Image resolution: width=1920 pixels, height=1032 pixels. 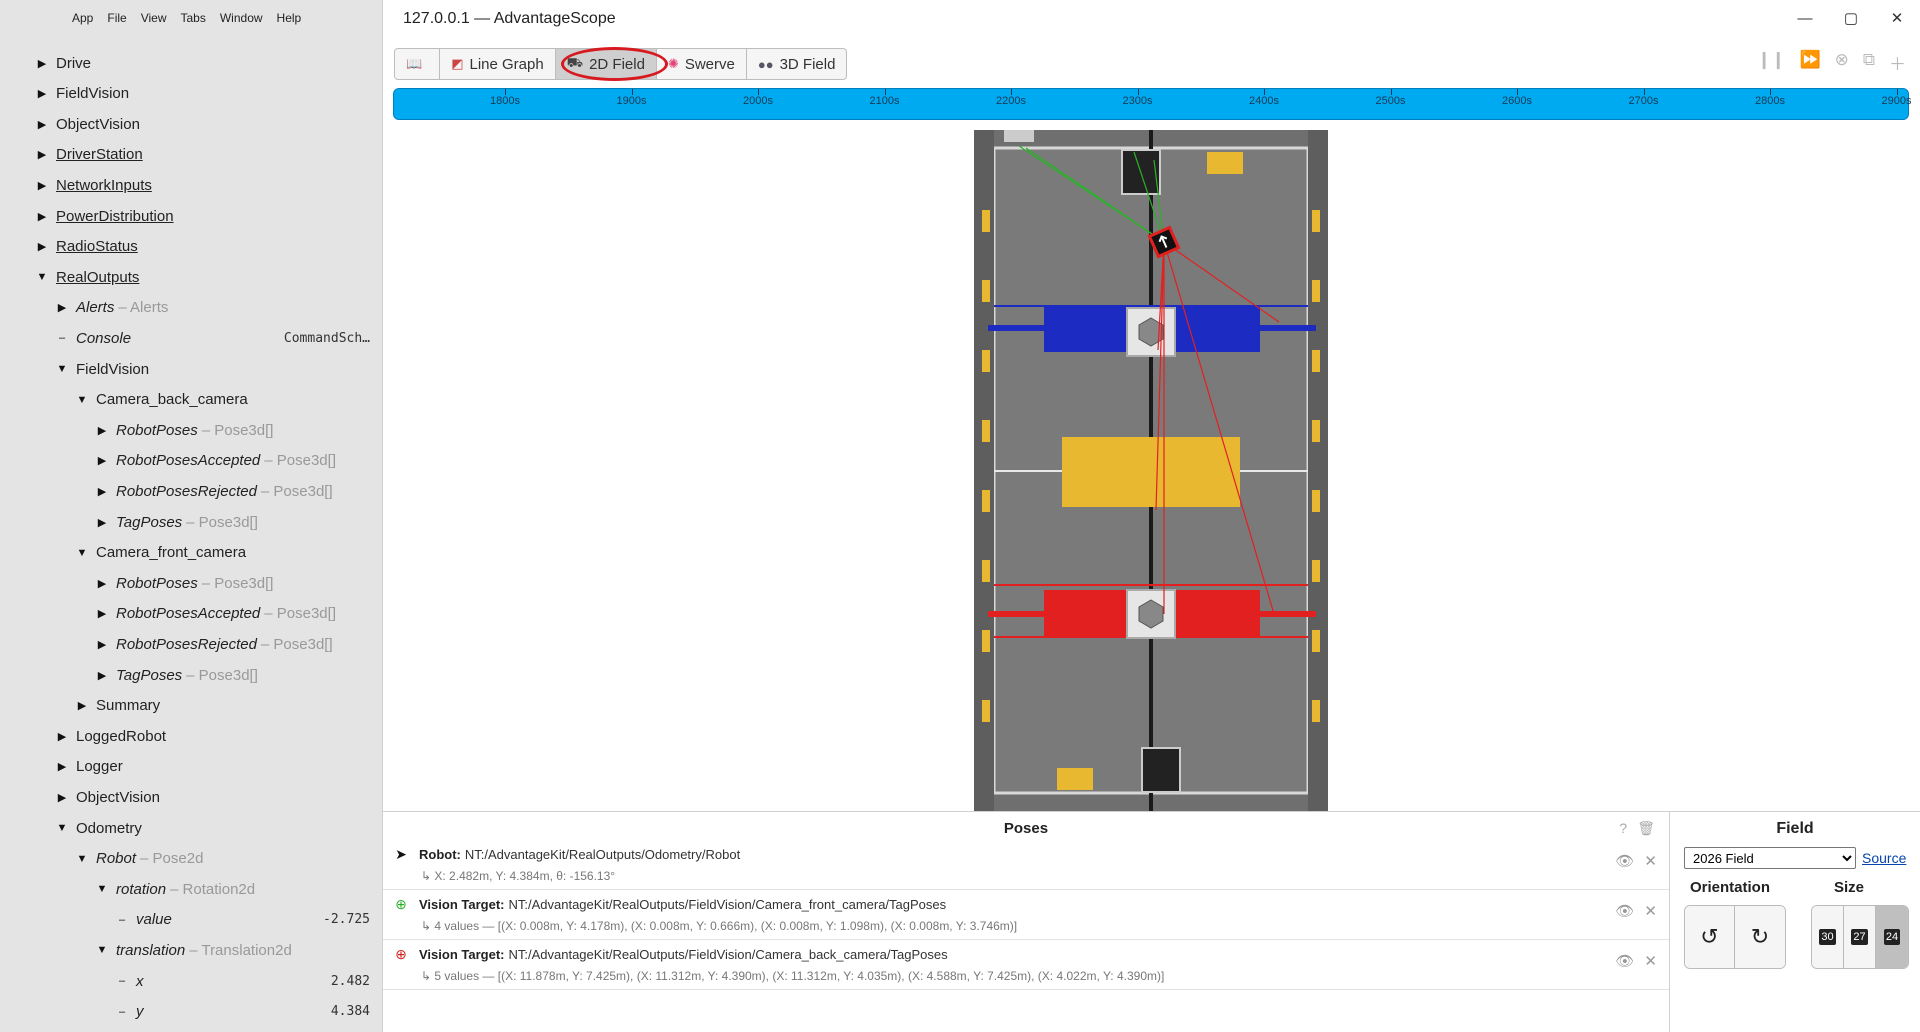 What do you see at coordinates (1860, 937) in the screenshot?
I see `size-27-button: 27` at bounding box center [1860, 937].